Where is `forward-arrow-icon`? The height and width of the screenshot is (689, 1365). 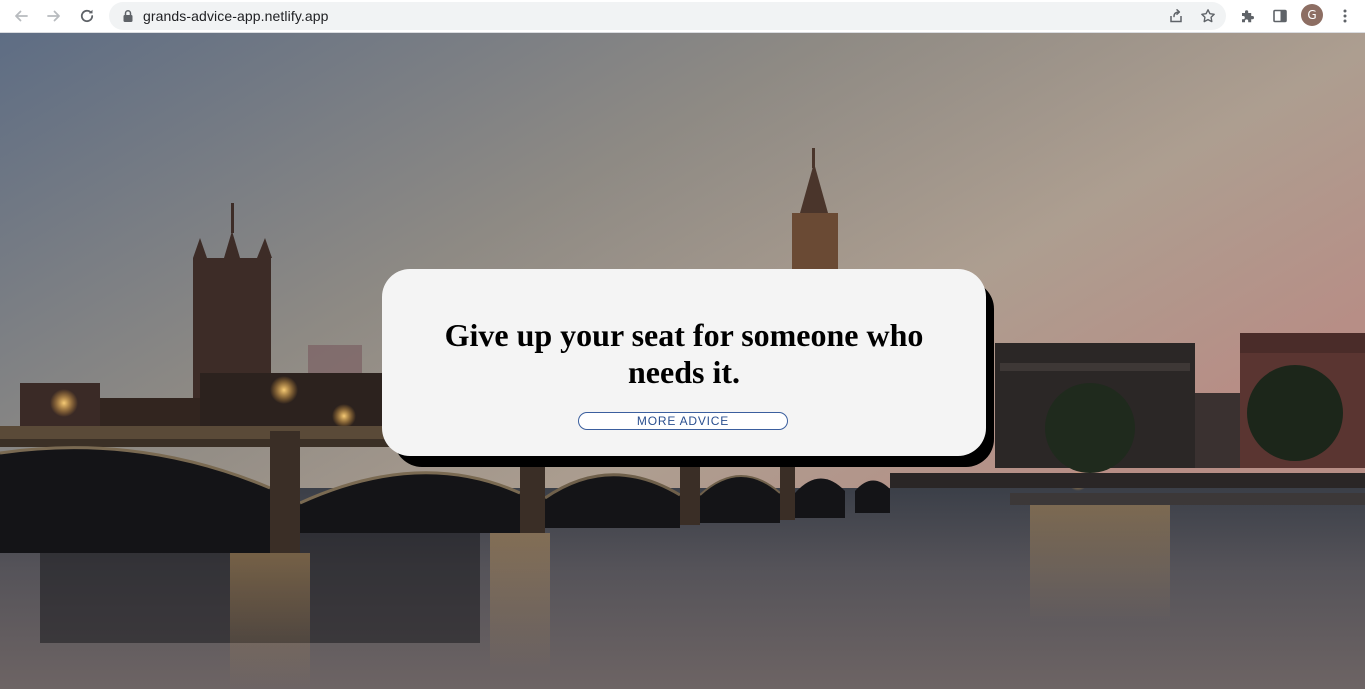
forward-arrow-icon is located at coordinates (53, 16).